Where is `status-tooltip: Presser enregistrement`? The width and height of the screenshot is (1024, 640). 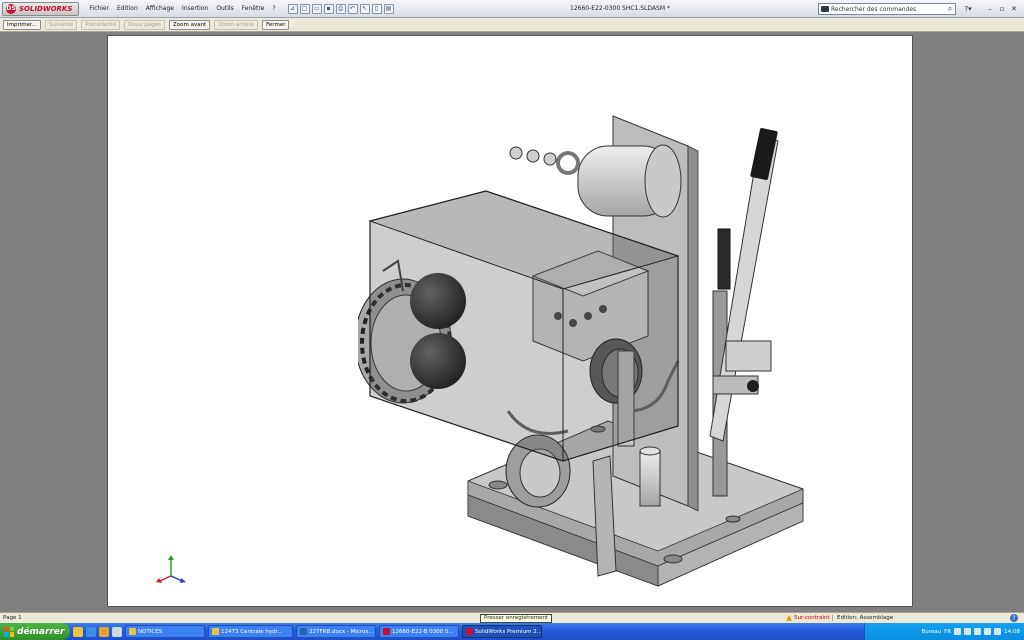
status-tooltip: Presser enregistrement is located at coordinates (516, 618).